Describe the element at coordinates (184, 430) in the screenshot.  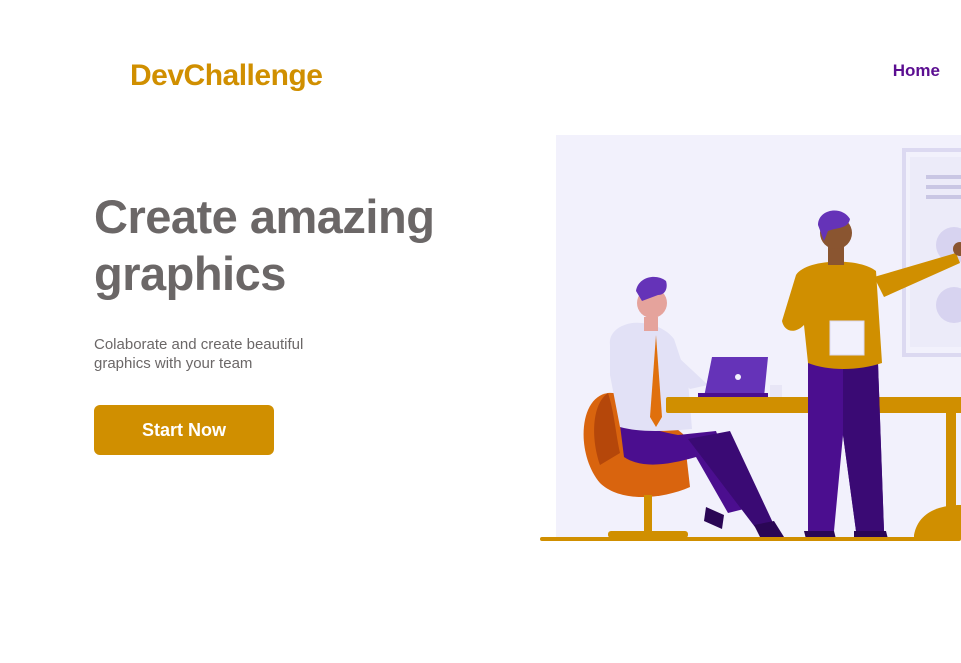
I see `start-now-button: Start Now` at that location.